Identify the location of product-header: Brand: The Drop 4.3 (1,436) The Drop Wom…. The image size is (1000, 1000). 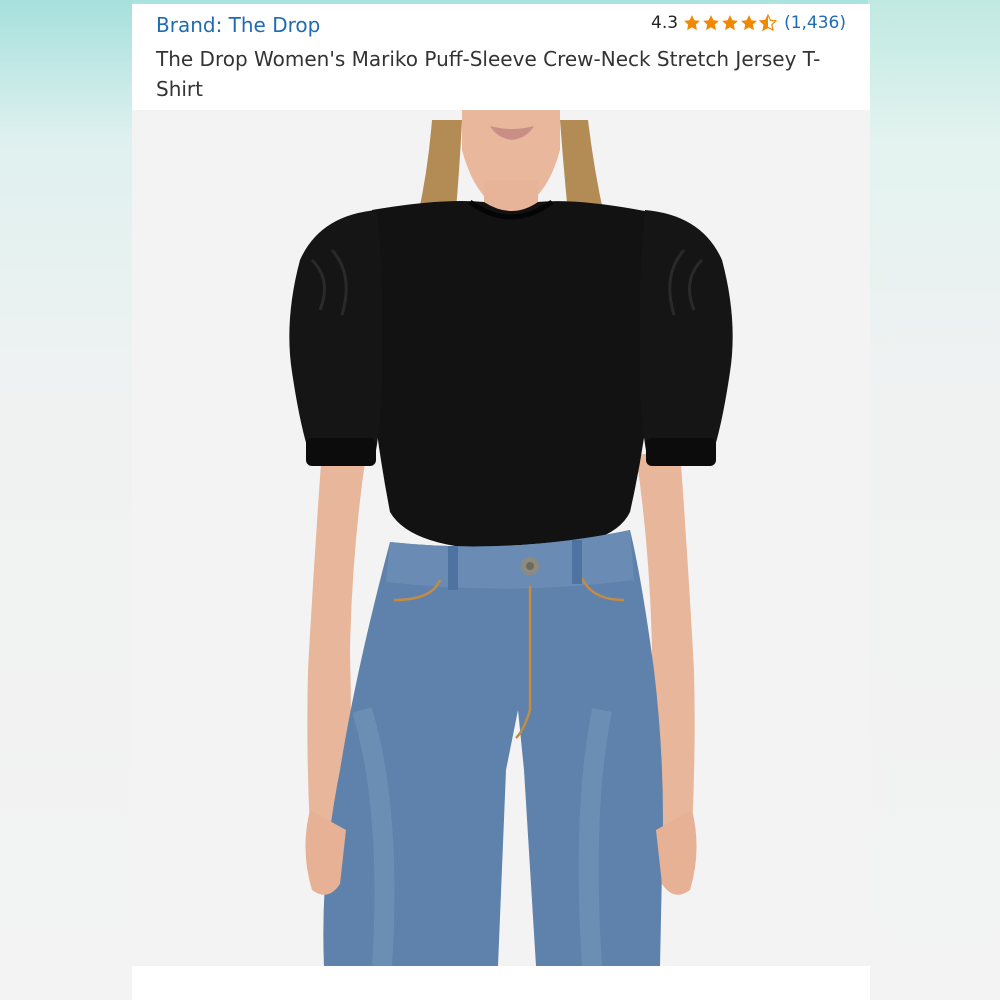
(501, 56).